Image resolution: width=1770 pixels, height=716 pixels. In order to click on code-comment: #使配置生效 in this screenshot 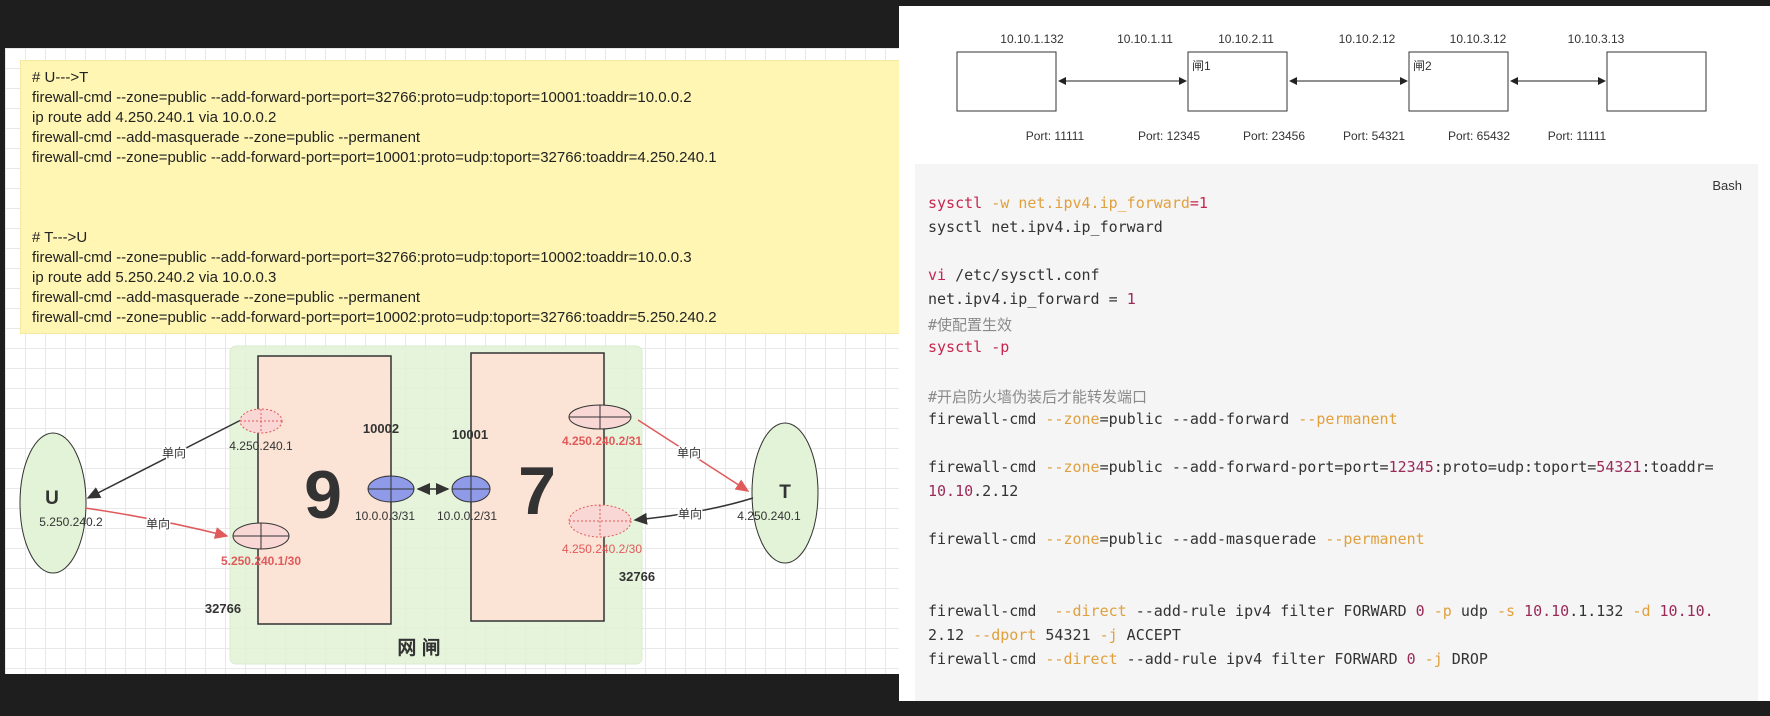, I will do `click(970, 325)`.